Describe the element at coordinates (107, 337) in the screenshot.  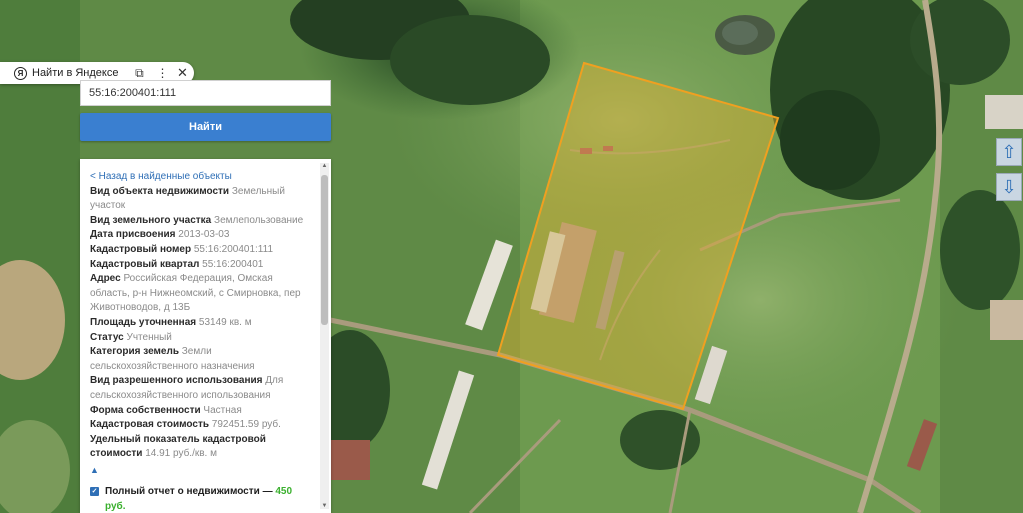
I see `property-field-label: Статус` at that location.